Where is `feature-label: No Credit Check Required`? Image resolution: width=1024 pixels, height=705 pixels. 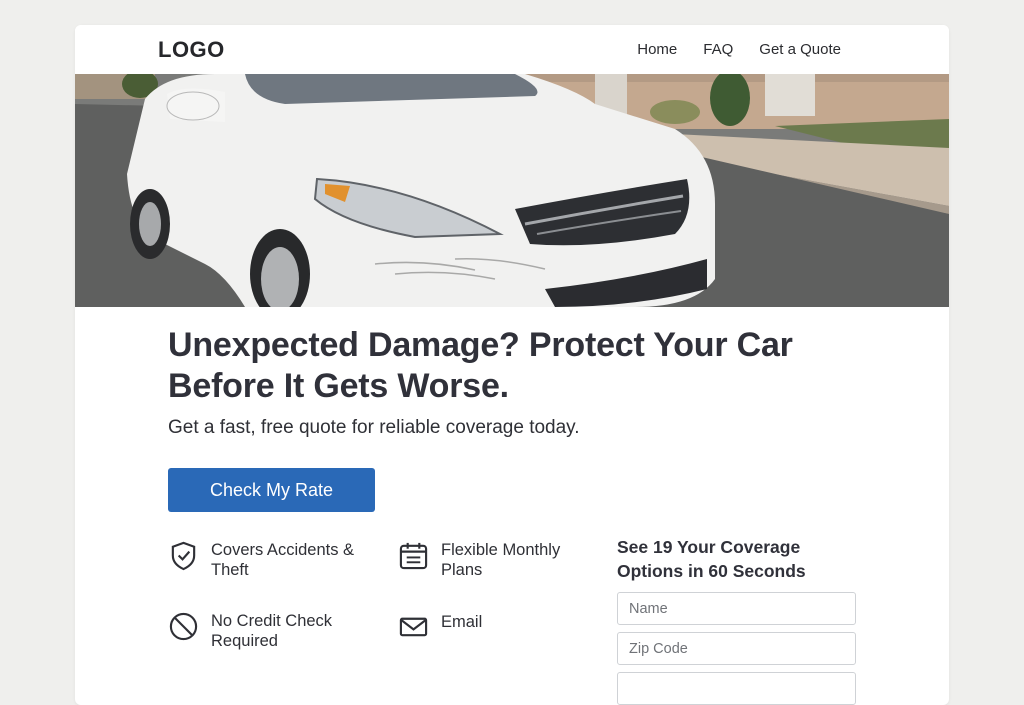 feature-label: No Credit Check Required is located at coordinates (272, 631).